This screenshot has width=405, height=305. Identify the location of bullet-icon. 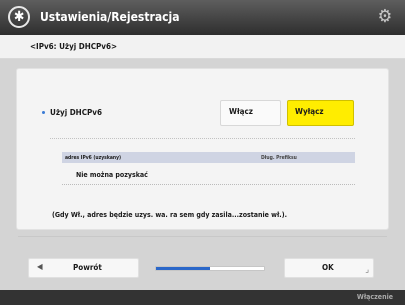
(43, 112).